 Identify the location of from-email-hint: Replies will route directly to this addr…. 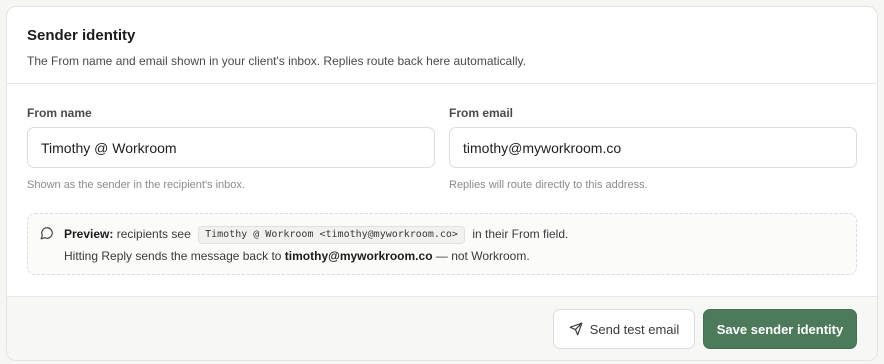
(548, 185).